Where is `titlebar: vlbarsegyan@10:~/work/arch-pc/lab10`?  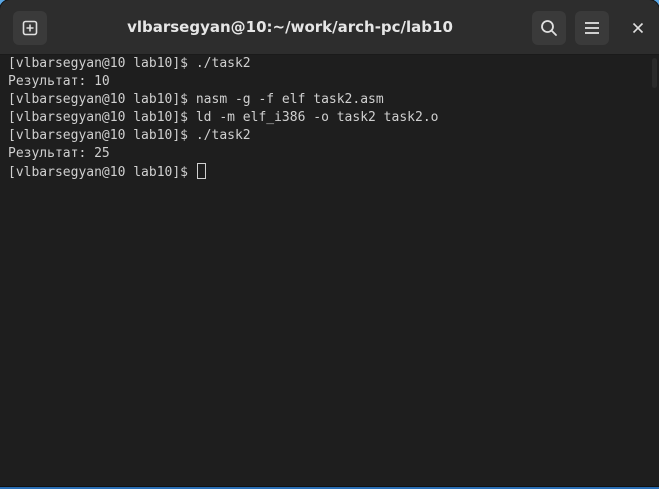 titlebar: vlbarsegyan@10:~/work/arch-pc/lab10 is located at coordinates (329, 27).